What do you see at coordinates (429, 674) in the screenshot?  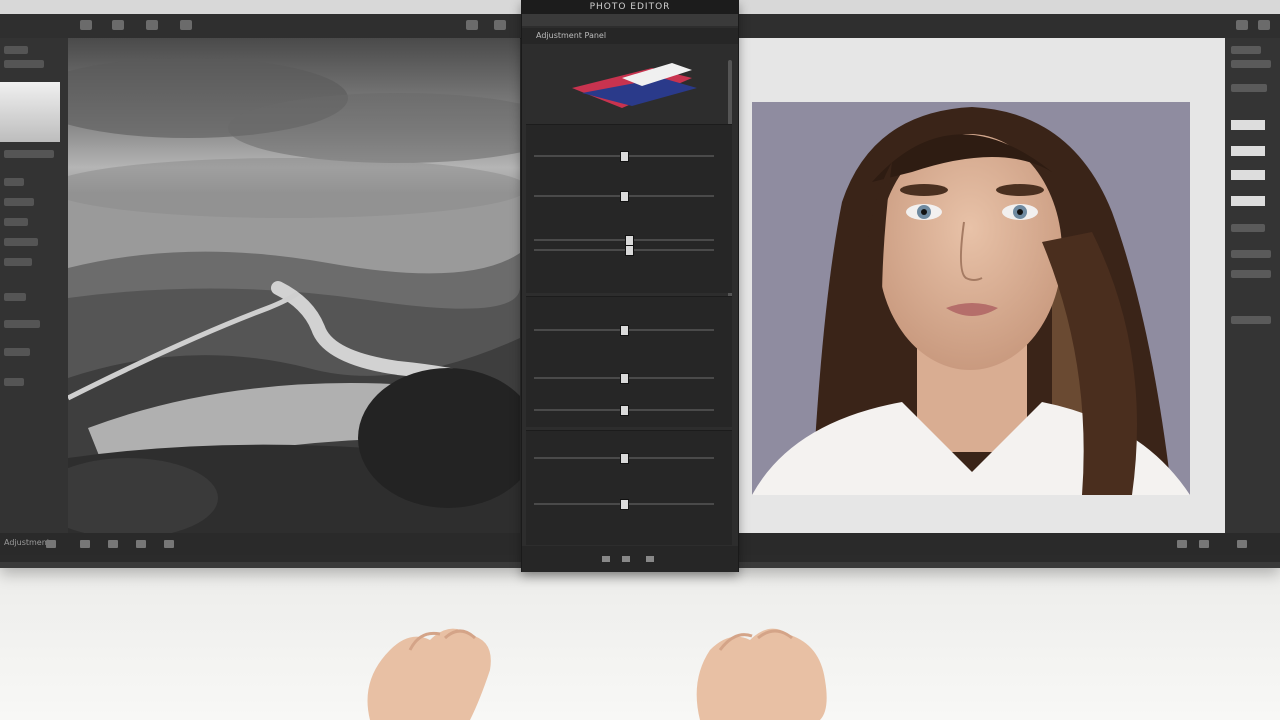 I see `left-hand` at bounding box center [429, 674].